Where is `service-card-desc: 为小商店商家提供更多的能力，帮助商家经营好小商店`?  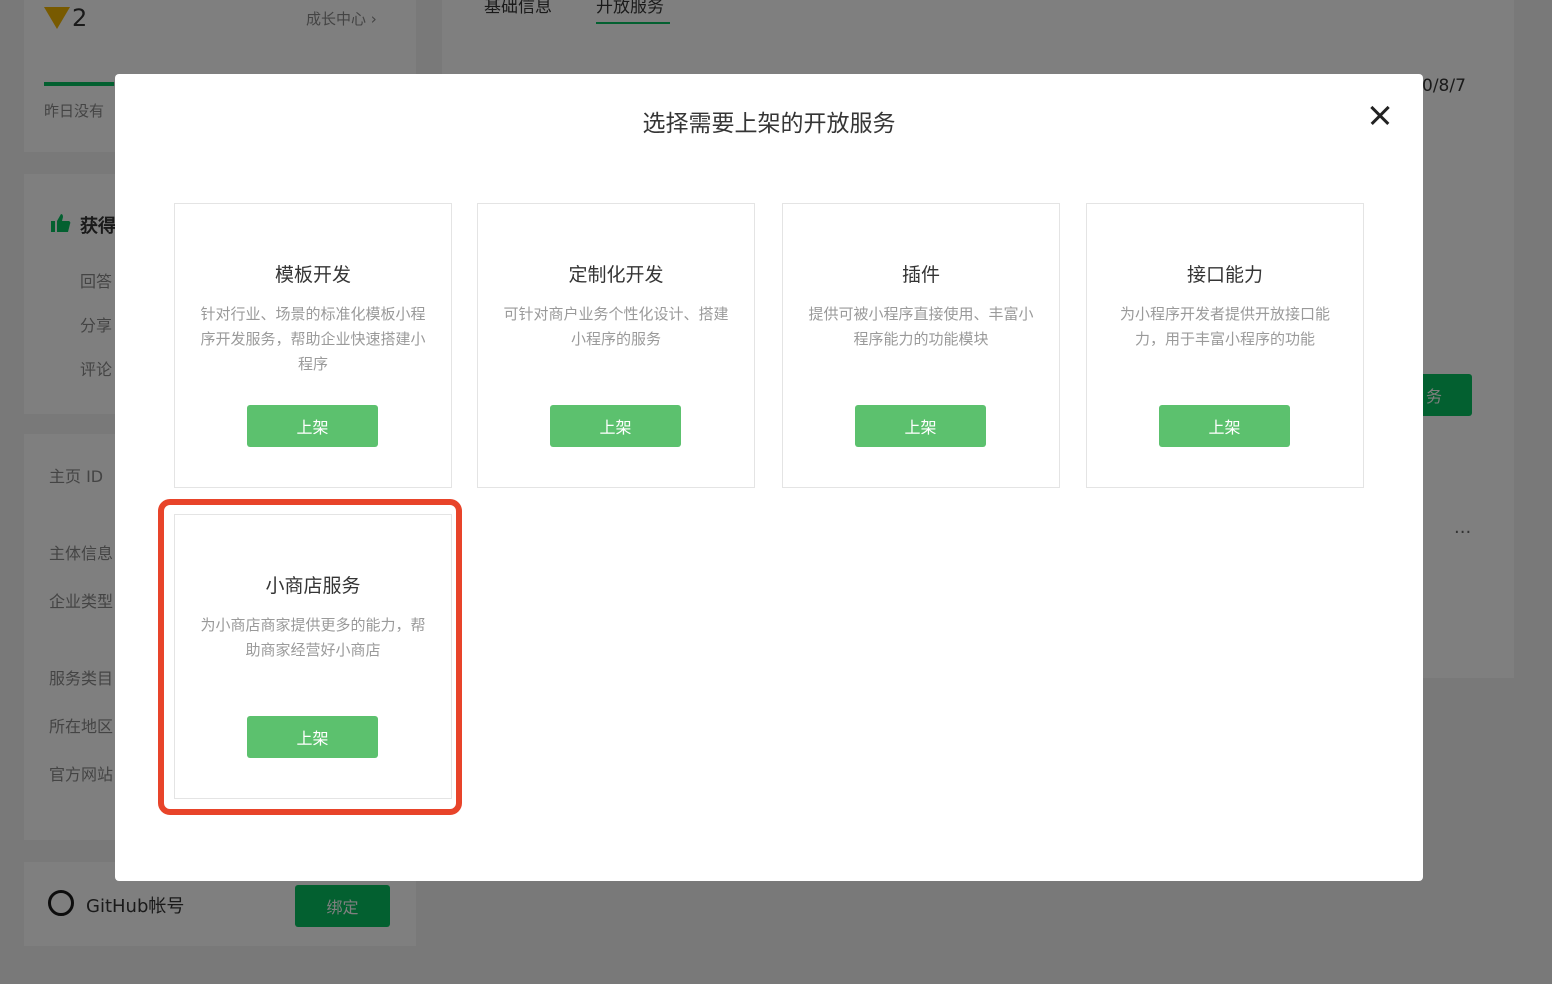
service-card-desc: 为小商店商家提供更多的能力，帮助商家经营好小商店 is located at coordinates (313, 637).